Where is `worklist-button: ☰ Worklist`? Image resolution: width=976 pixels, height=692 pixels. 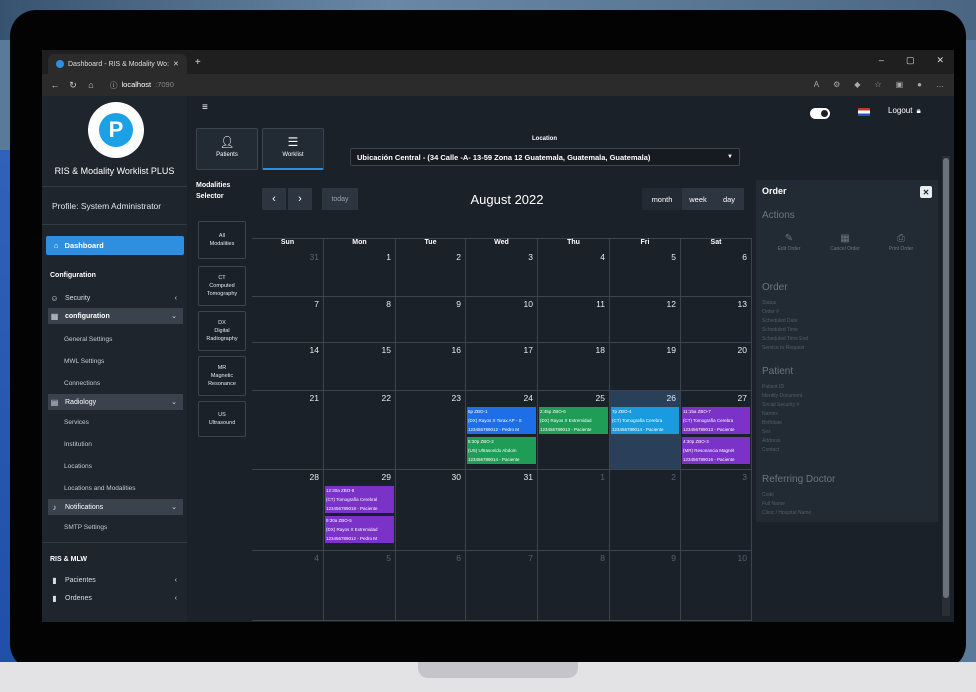 worklist-button: ☰ Worklist is located at coordinates (293, 149).